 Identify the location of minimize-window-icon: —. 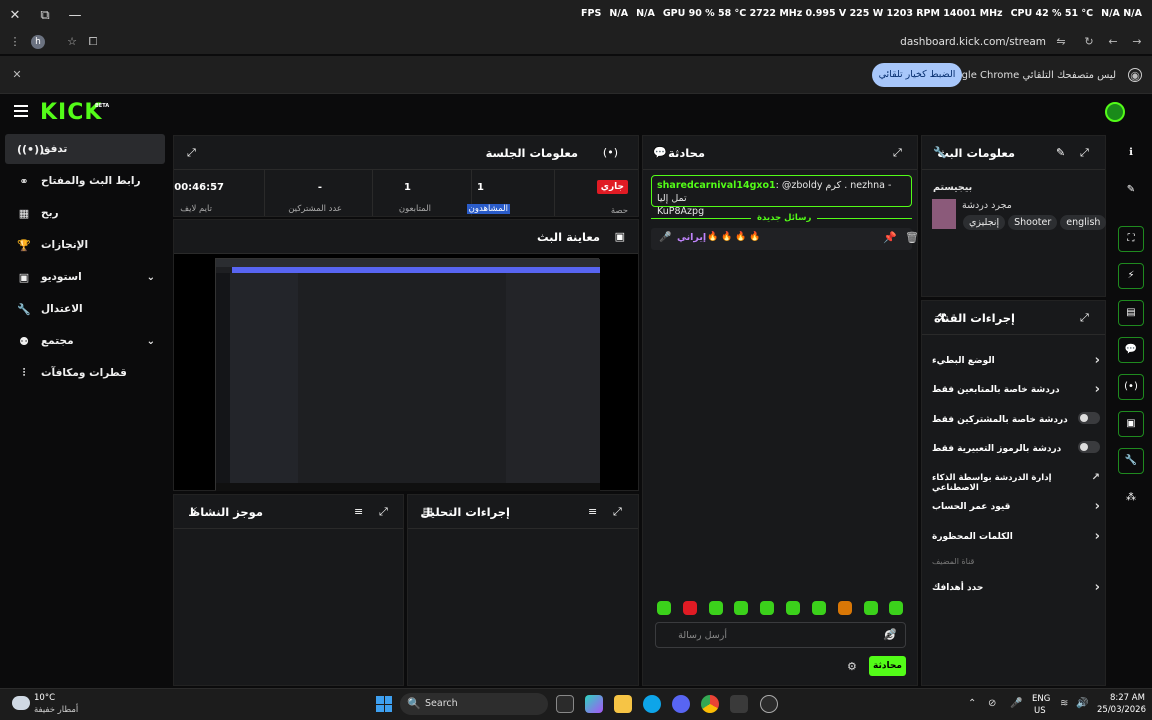
(75, 15).